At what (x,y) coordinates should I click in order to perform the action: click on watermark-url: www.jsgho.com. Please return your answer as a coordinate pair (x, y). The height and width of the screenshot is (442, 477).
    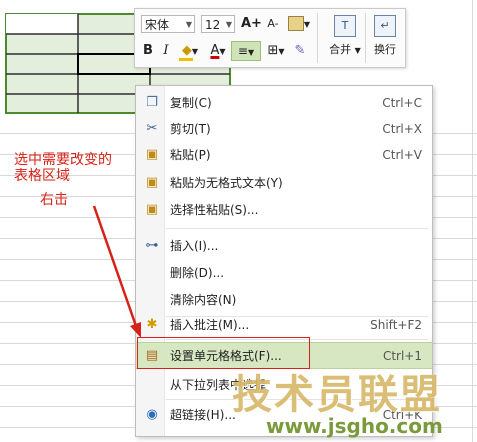
    Looking at the image, I should click on (354, 426).